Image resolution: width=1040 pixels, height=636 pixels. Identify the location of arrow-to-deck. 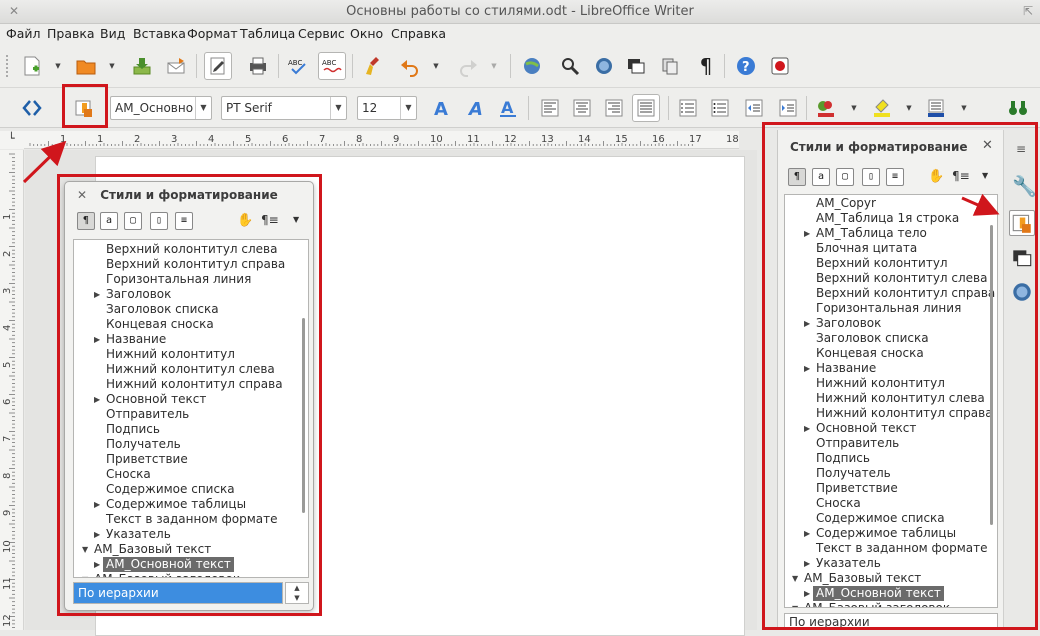
(980, 204).